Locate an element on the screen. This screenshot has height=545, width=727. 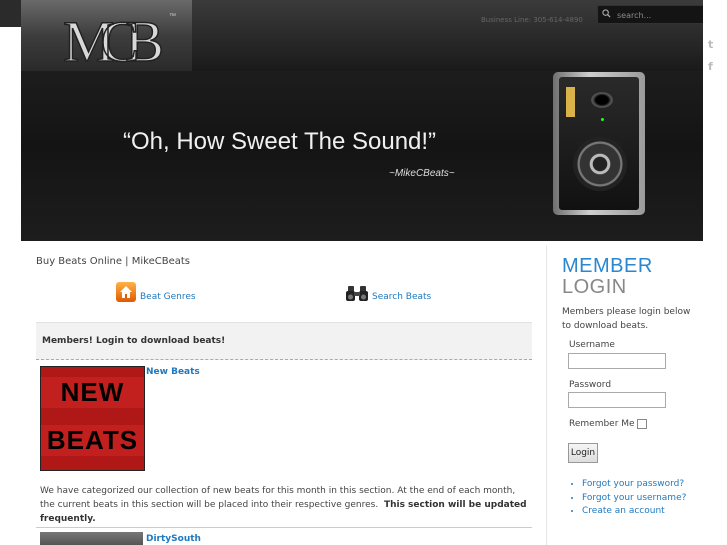
members-notice: Members! Login to download beats! is located at coordinates (284, 341).